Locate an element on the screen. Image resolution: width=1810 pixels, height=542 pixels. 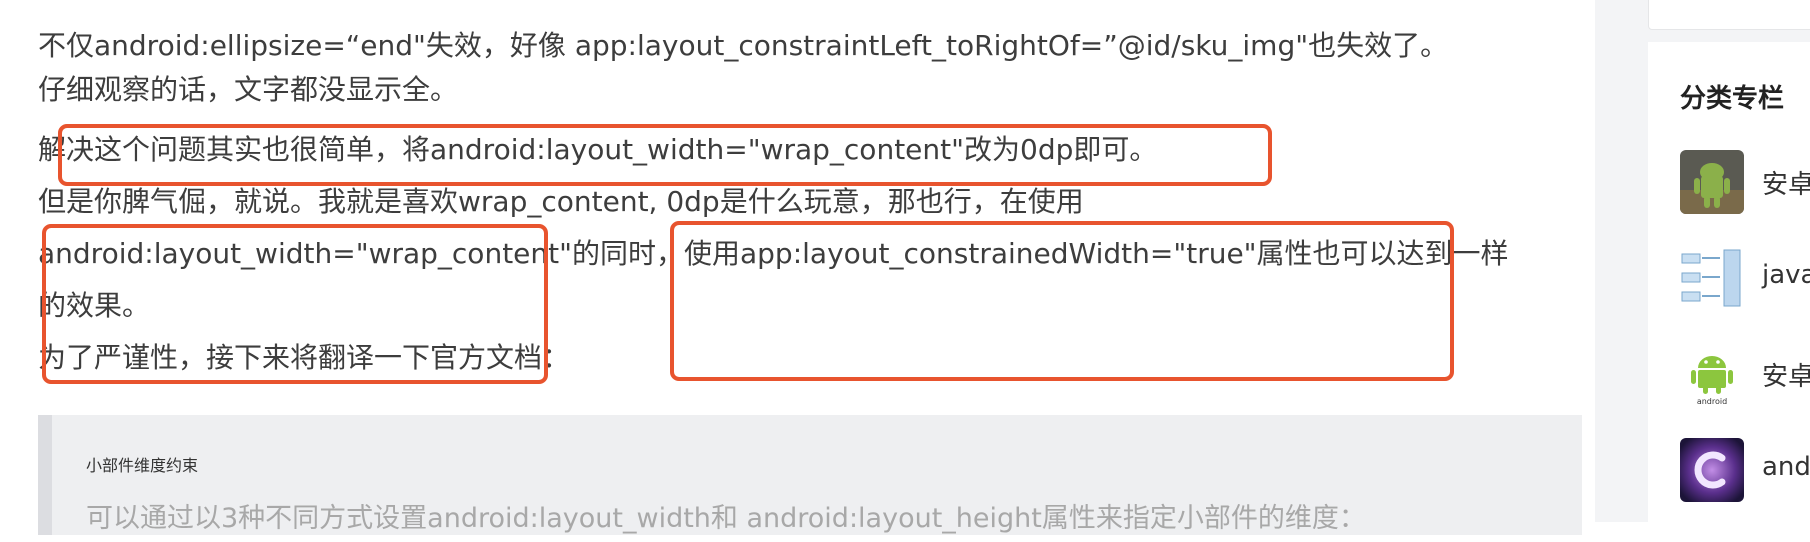
sidebar: 分类专栏 安卓 java android 安卓 and is located at coordinates (1719, 271).